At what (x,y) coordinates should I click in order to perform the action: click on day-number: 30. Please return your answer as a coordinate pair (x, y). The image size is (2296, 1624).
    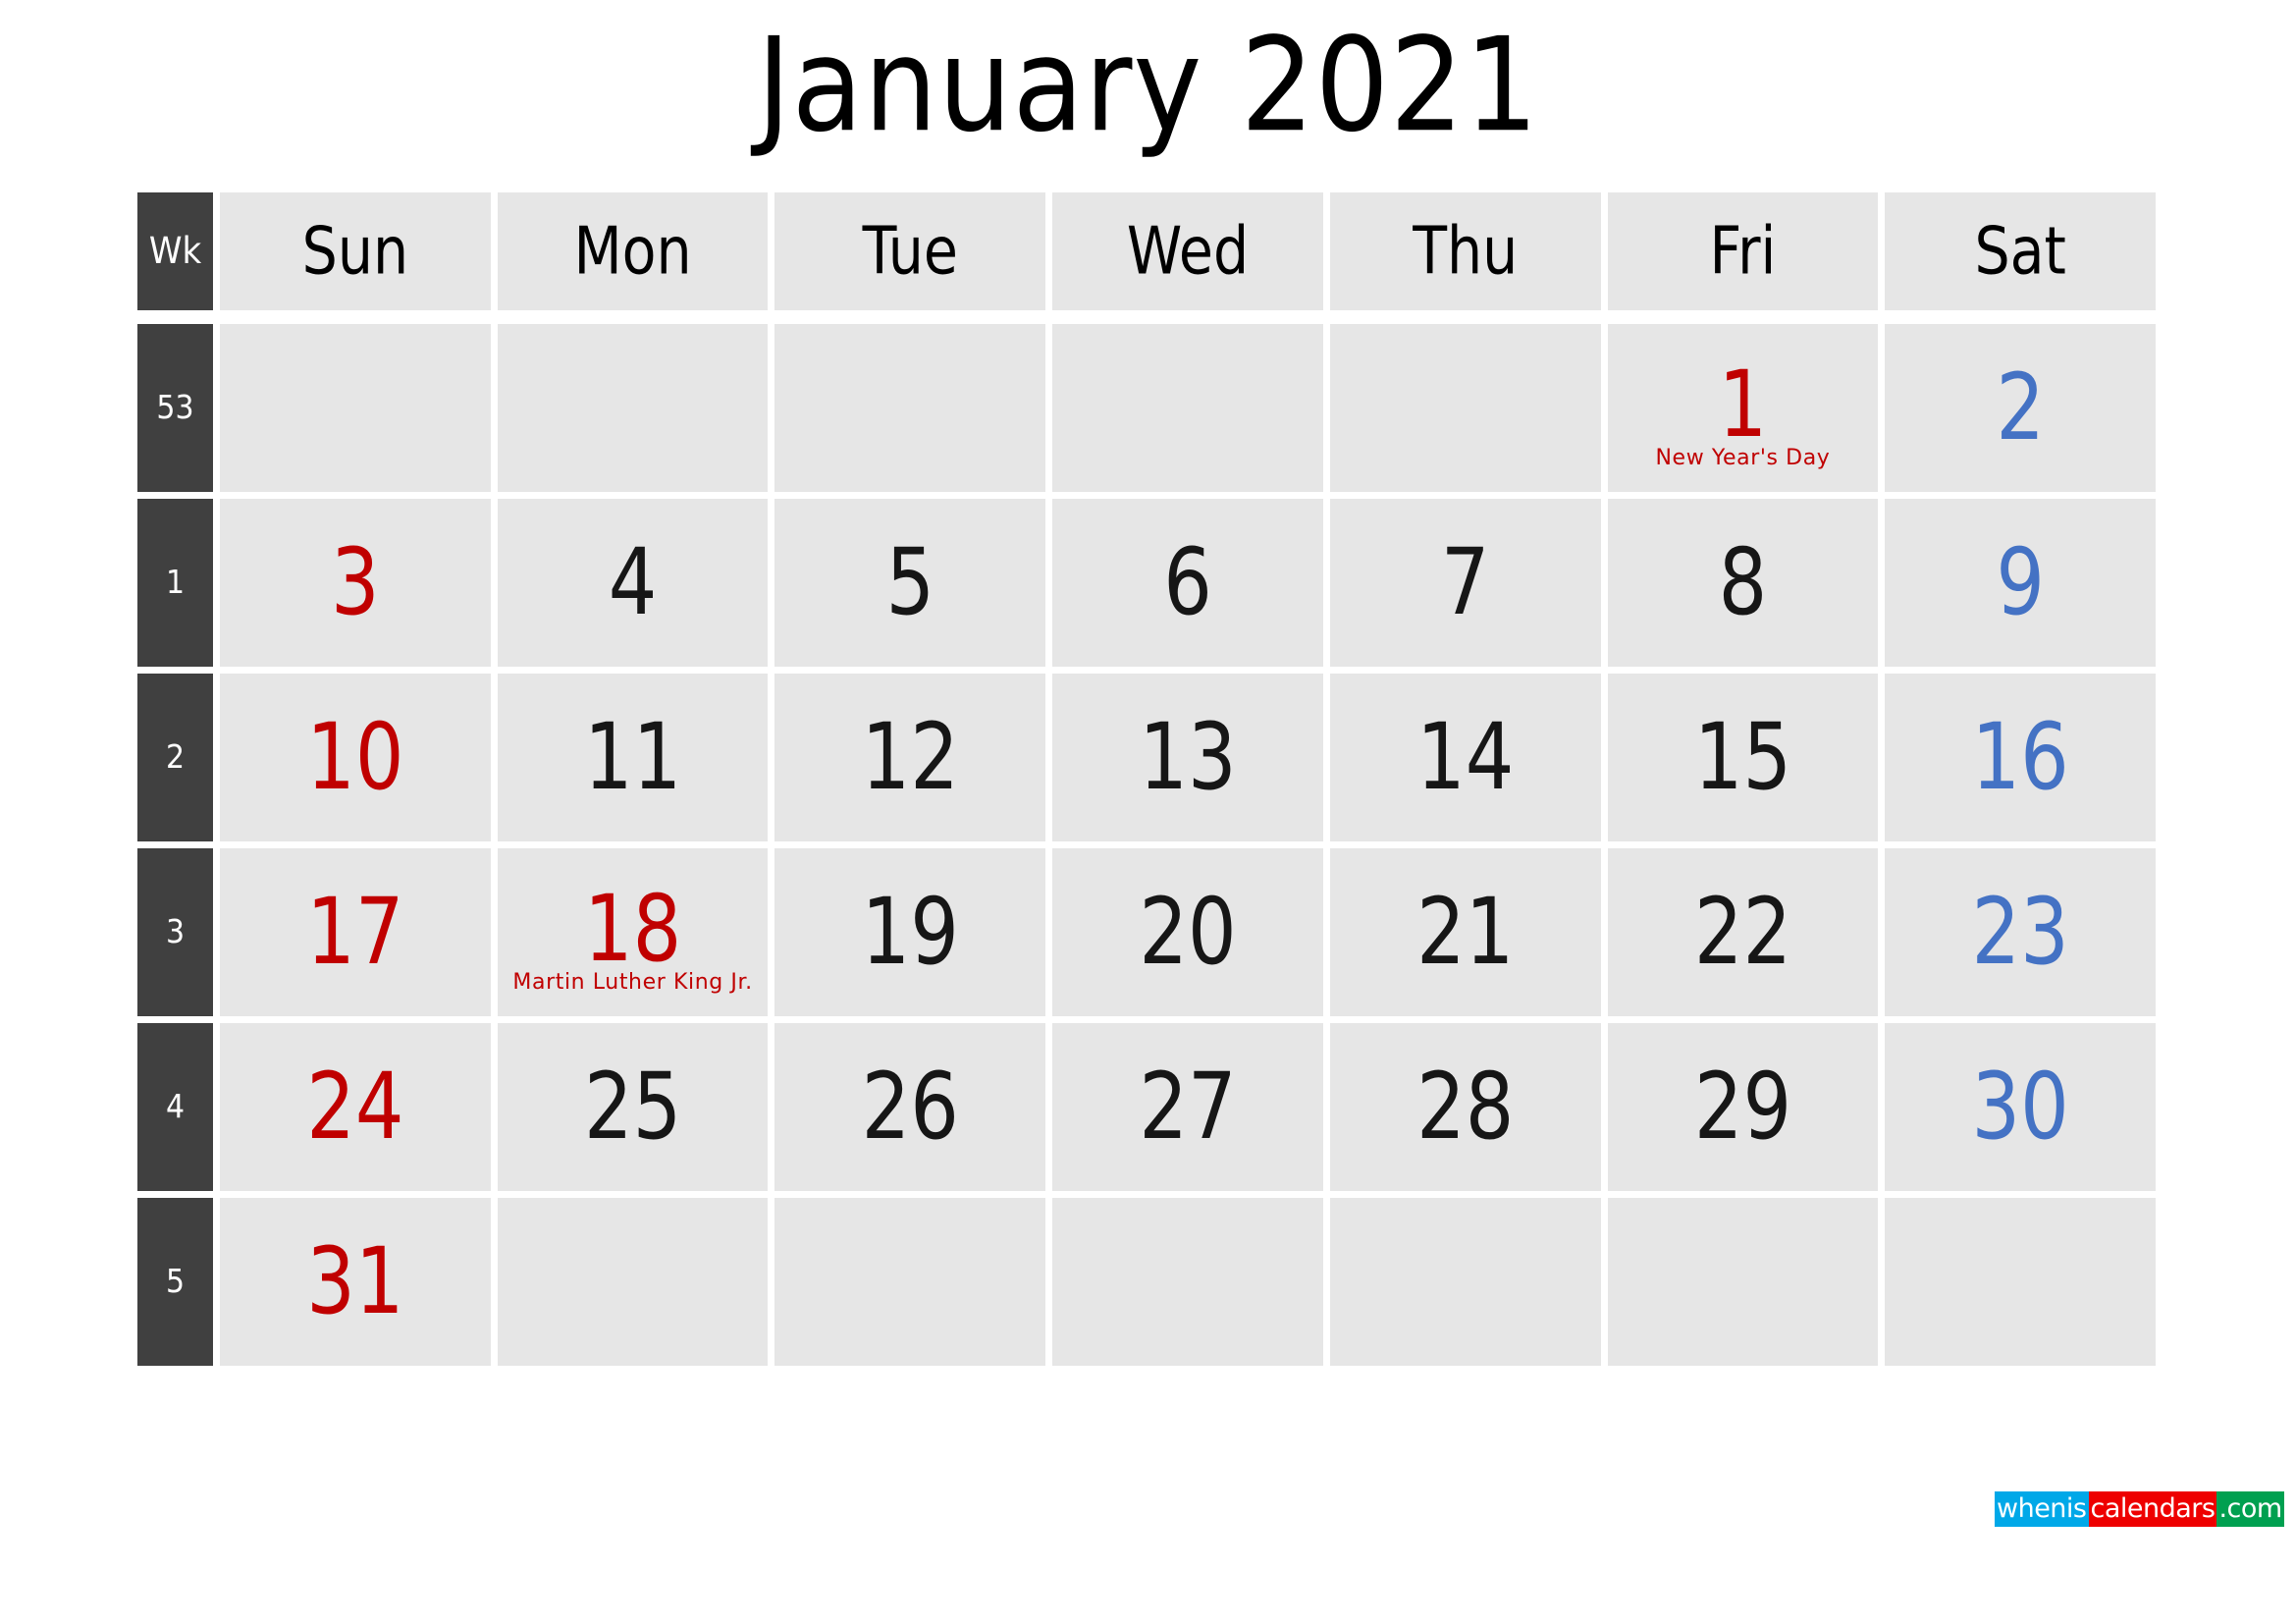
    Looking at the image, I should click on (2020, 1107).